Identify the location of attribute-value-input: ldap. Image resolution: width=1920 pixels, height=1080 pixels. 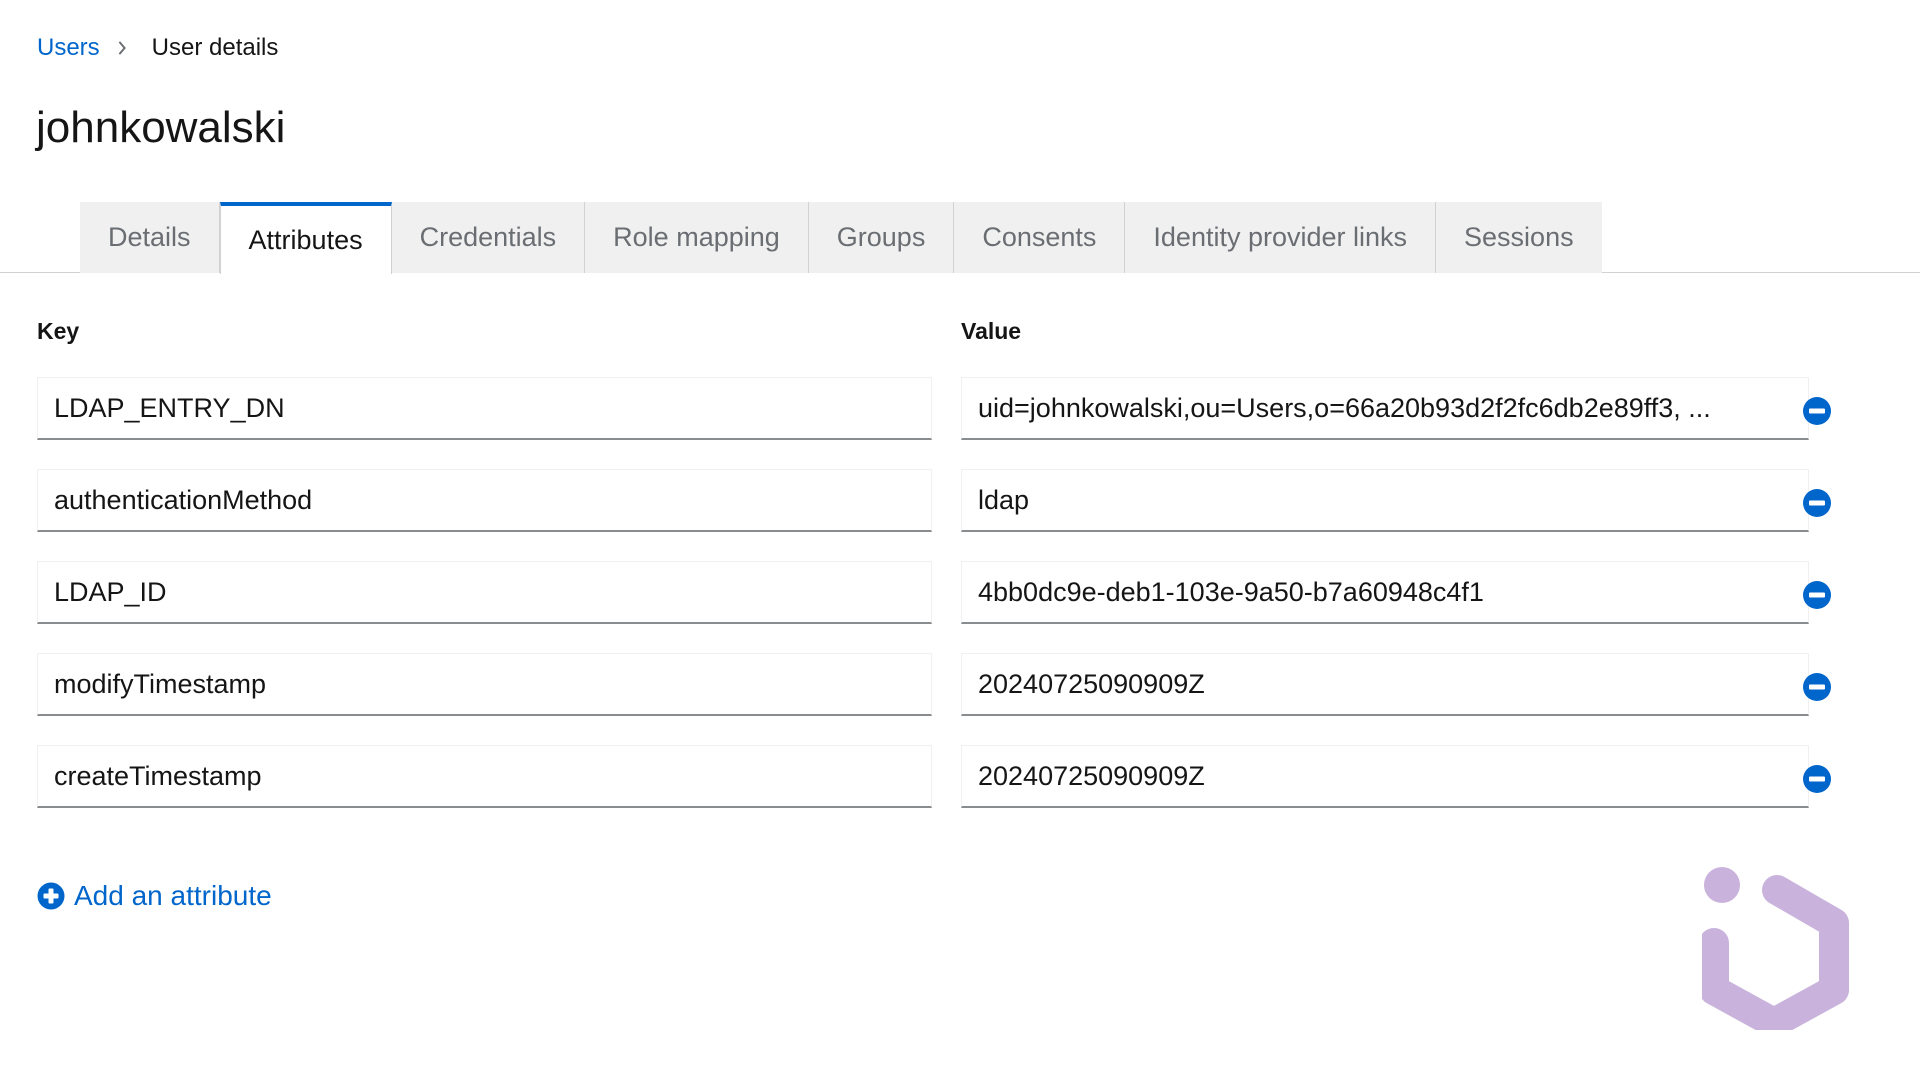
(1385, 500).